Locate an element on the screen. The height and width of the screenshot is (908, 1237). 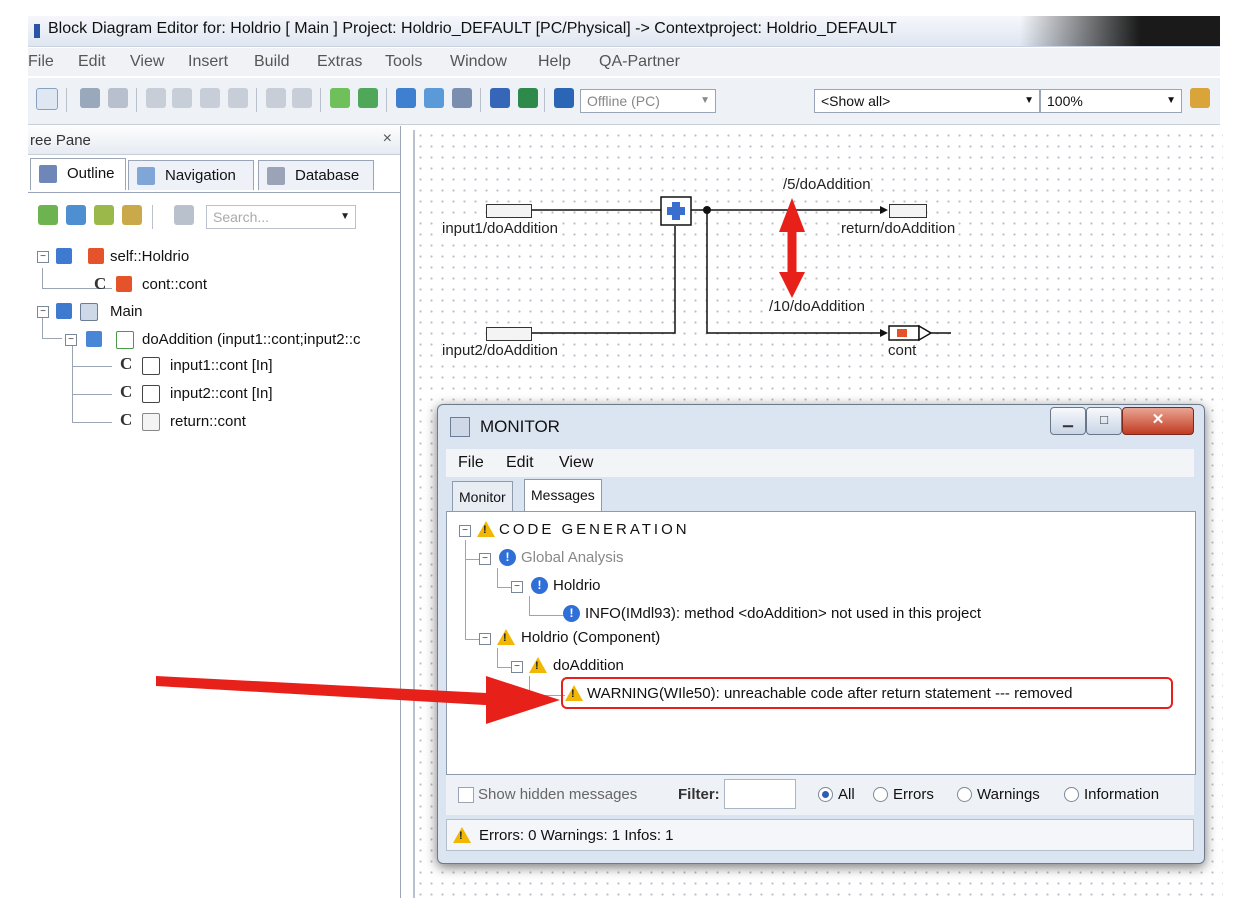
sort-icon is located at coordinates (76, 215).